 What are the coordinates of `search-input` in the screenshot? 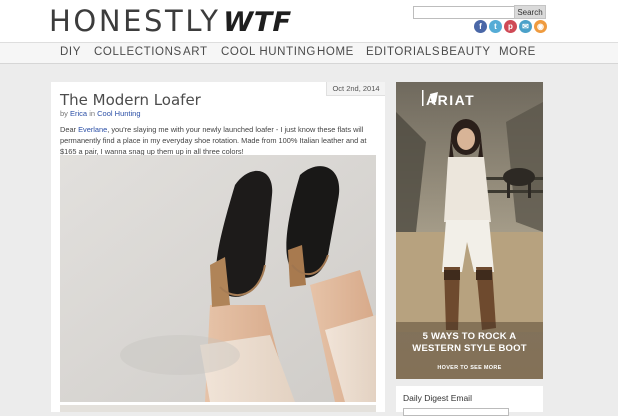 It's located at (464, 12).